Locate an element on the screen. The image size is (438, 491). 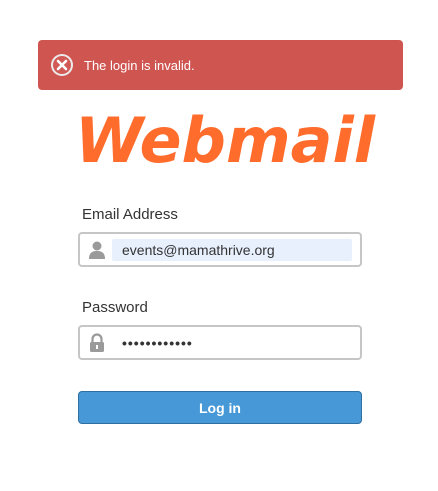
email-label: Email Address is located at coordinates (130, 214).